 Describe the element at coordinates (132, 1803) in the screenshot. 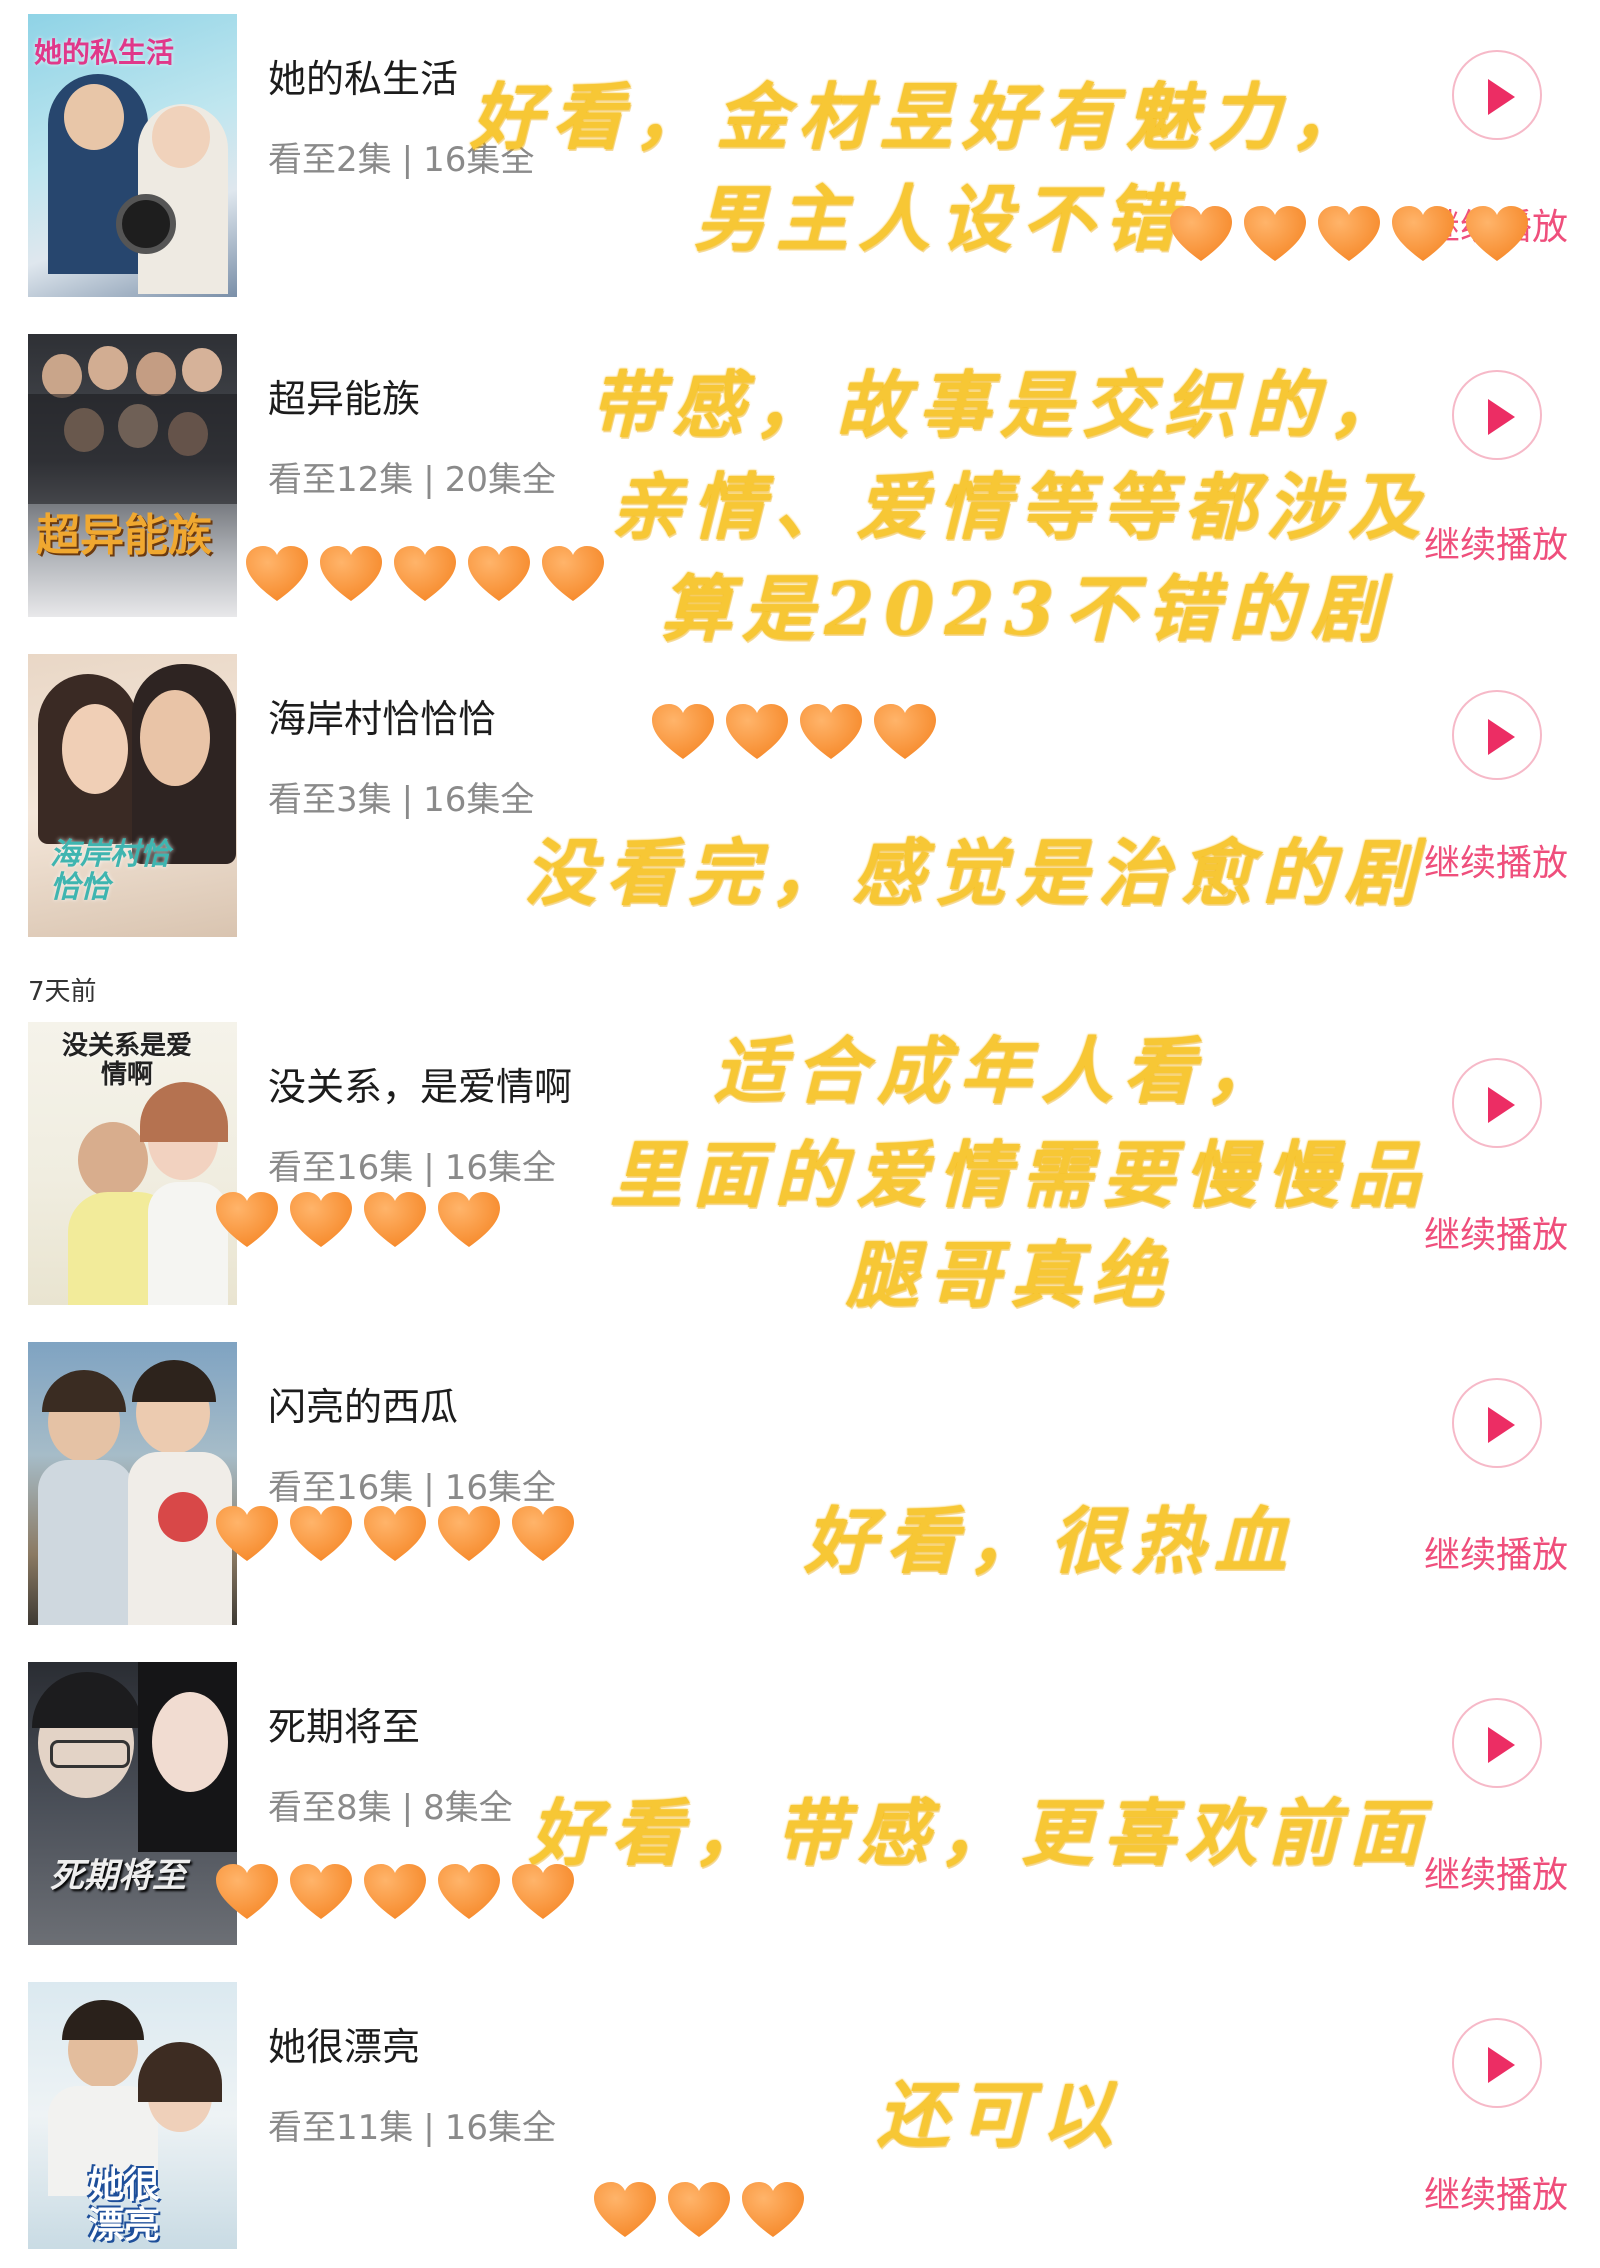

I see `poster-image: 死期将至` at that location.